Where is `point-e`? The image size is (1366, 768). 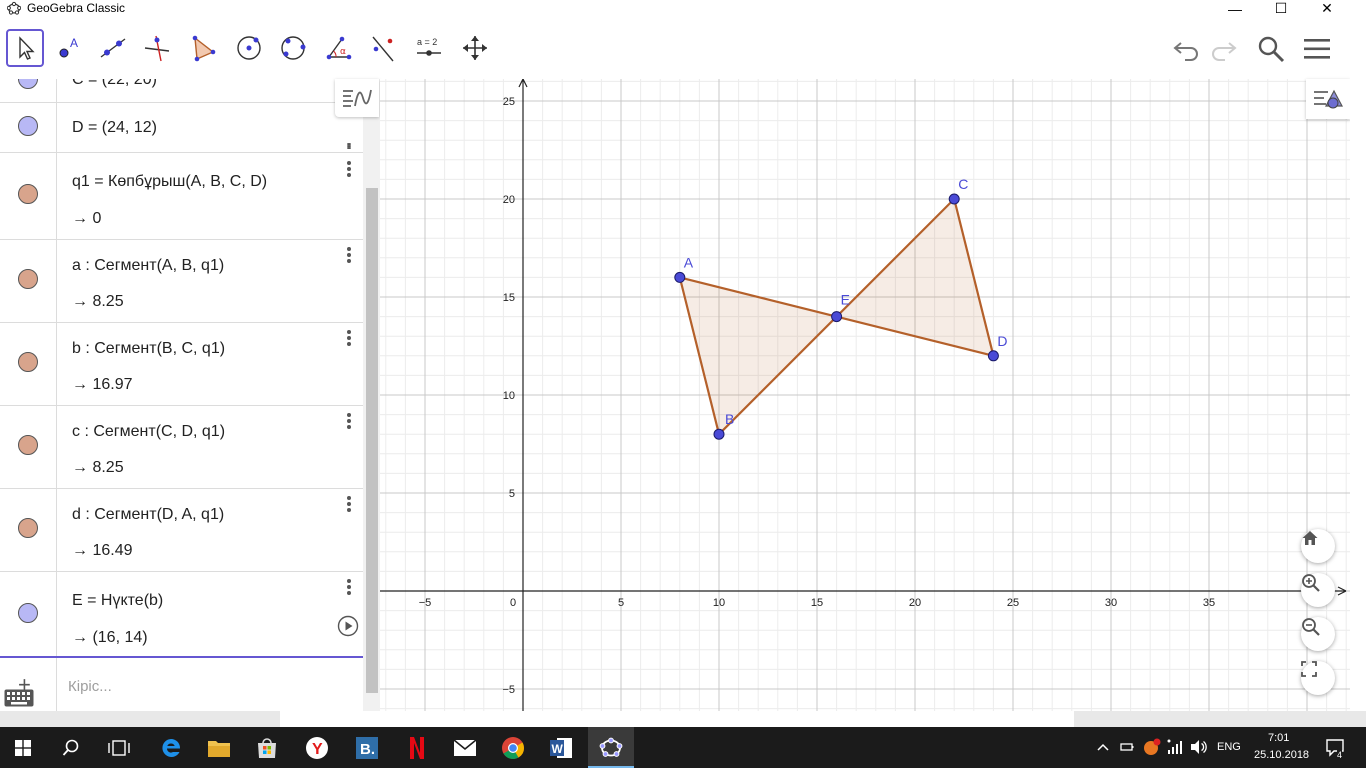 point-e is located at coordinates (837, 317).